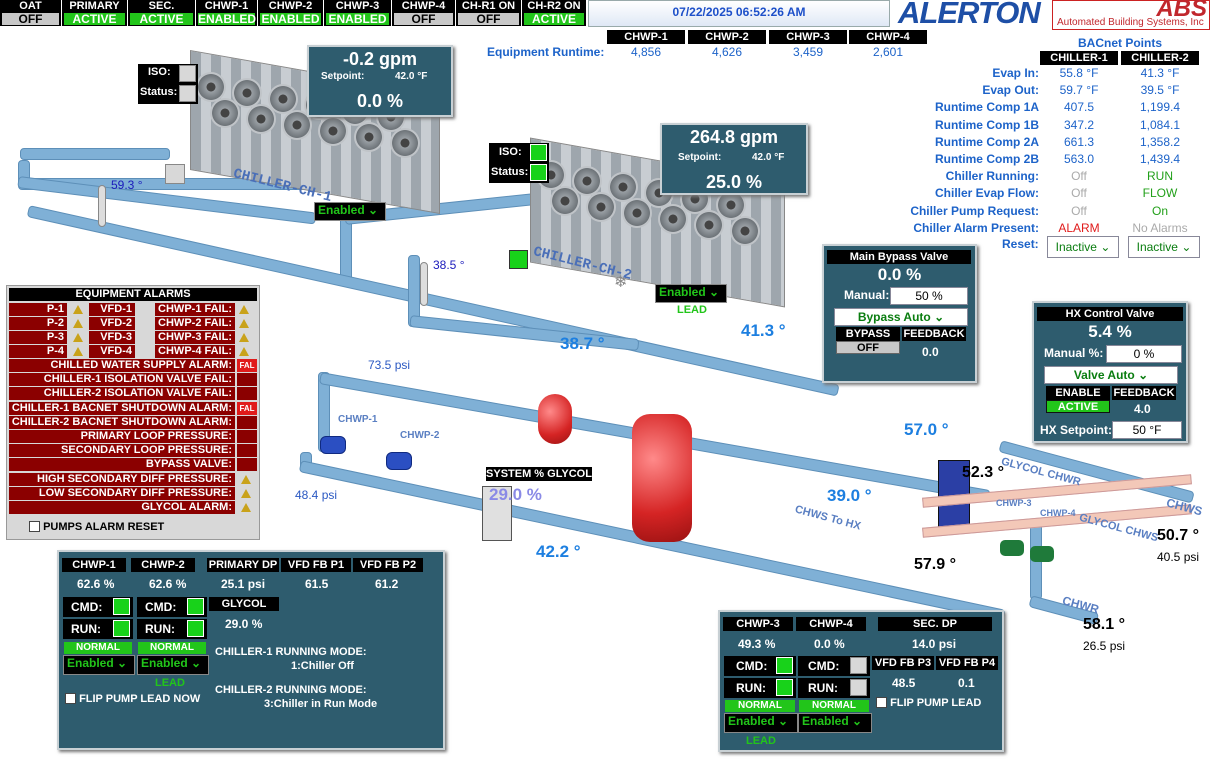 This screenshot has height=777, width=1210. Describe the element at coordinates (122, 451) in the screenshot. I see `alarm-row-label: SECONDARY LOOP PRESSURE:` at that location.